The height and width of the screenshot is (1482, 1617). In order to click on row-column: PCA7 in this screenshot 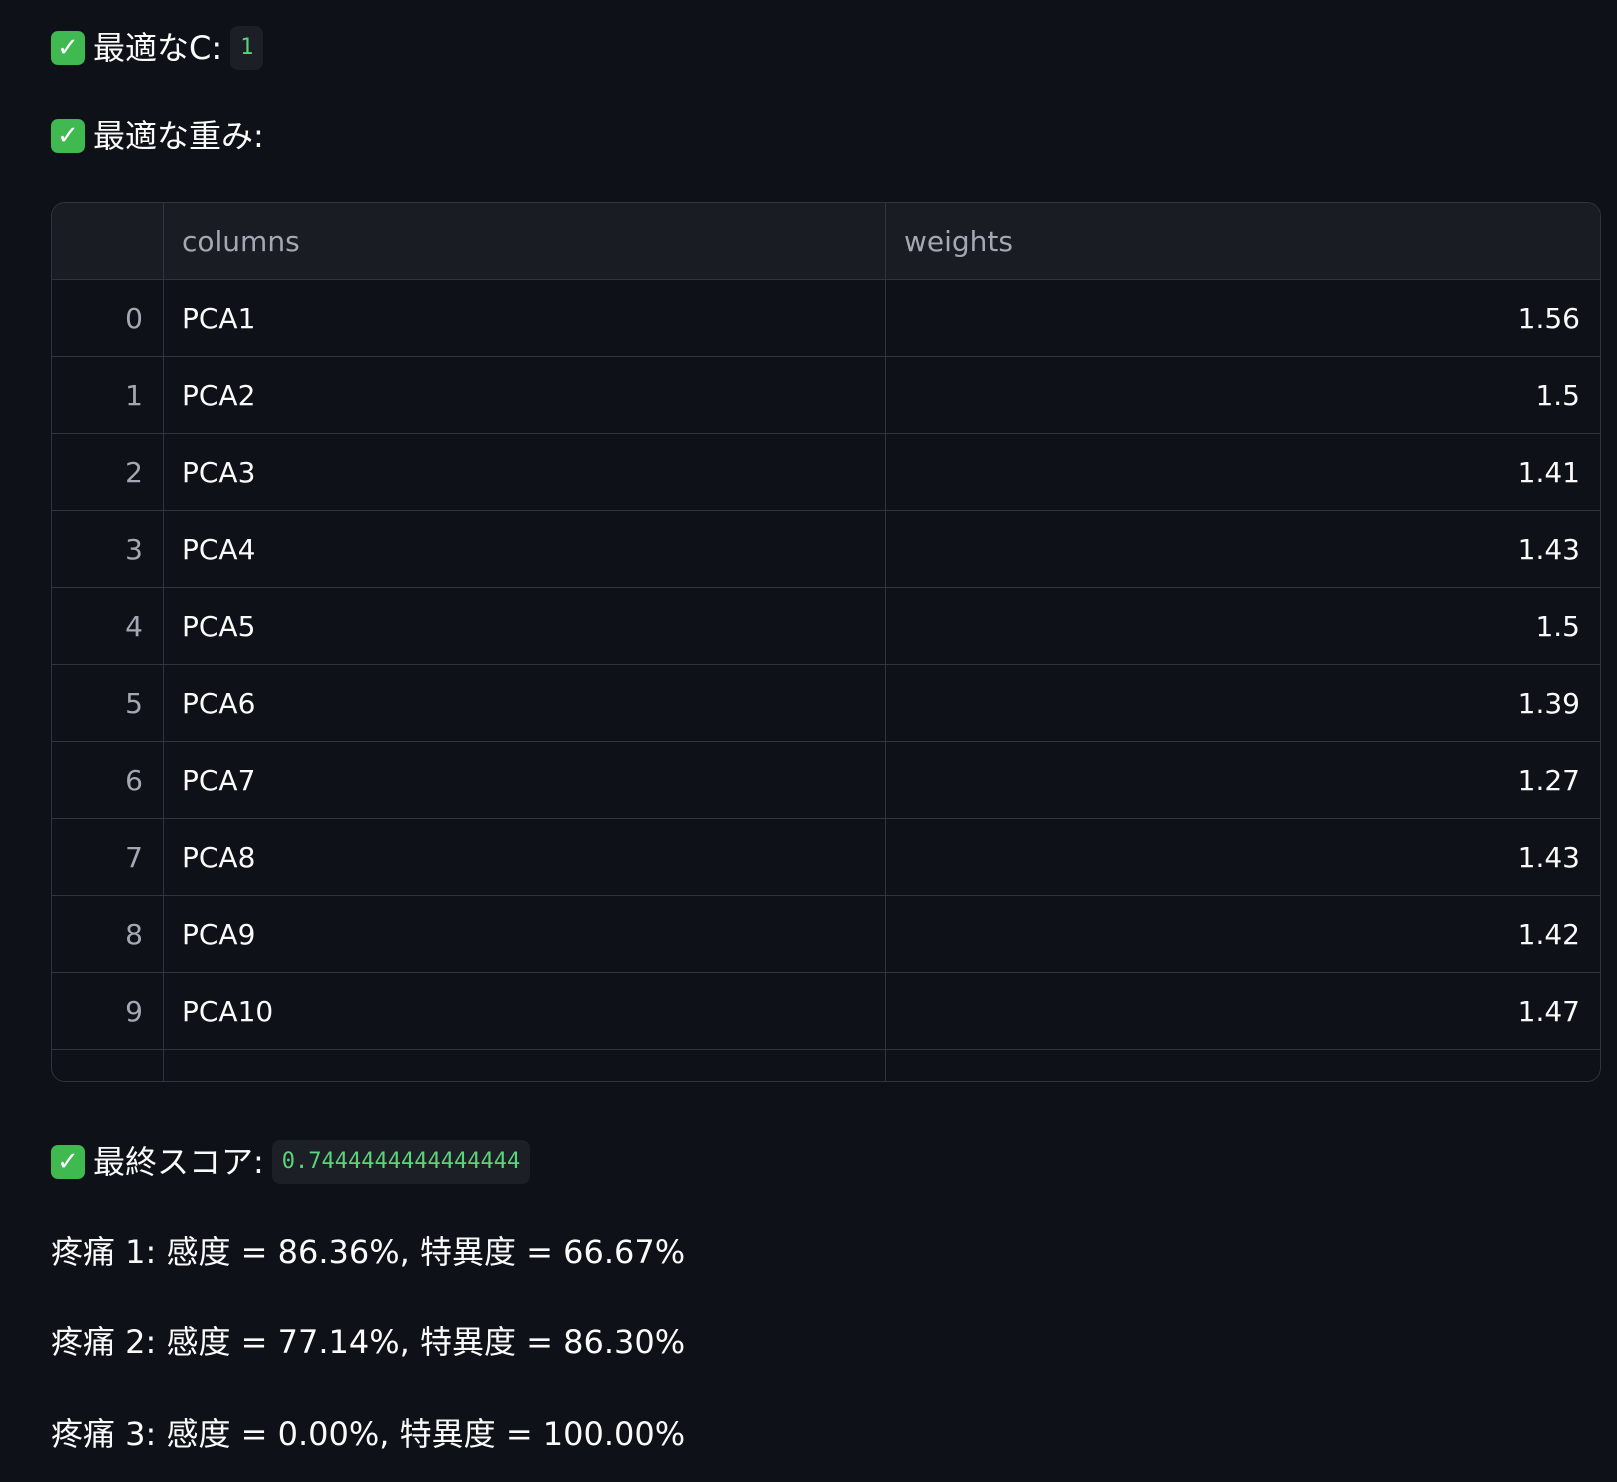, I will do `click(525, 780)`.